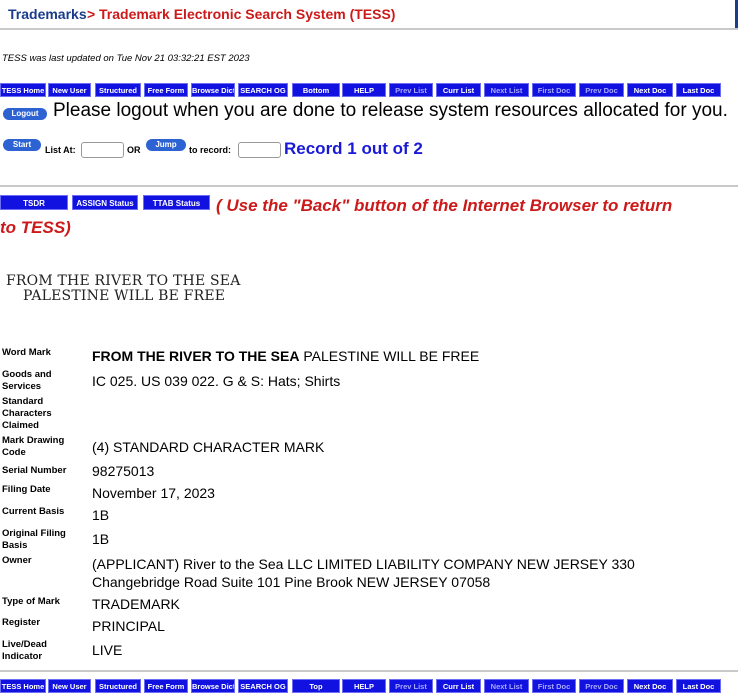 The height and width of the screenshot is (697, 738). Describe the element at coordinates (166, 90) in the screenshot. I see `nav-free-form-button: Free Form` at that location.